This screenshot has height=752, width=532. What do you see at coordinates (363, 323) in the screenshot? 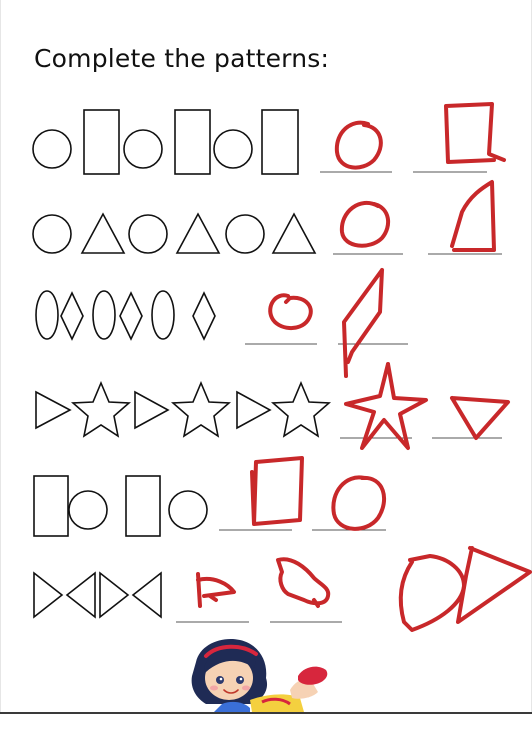
I see `answer-diamond-drawing` at bounding box center [363, 323].